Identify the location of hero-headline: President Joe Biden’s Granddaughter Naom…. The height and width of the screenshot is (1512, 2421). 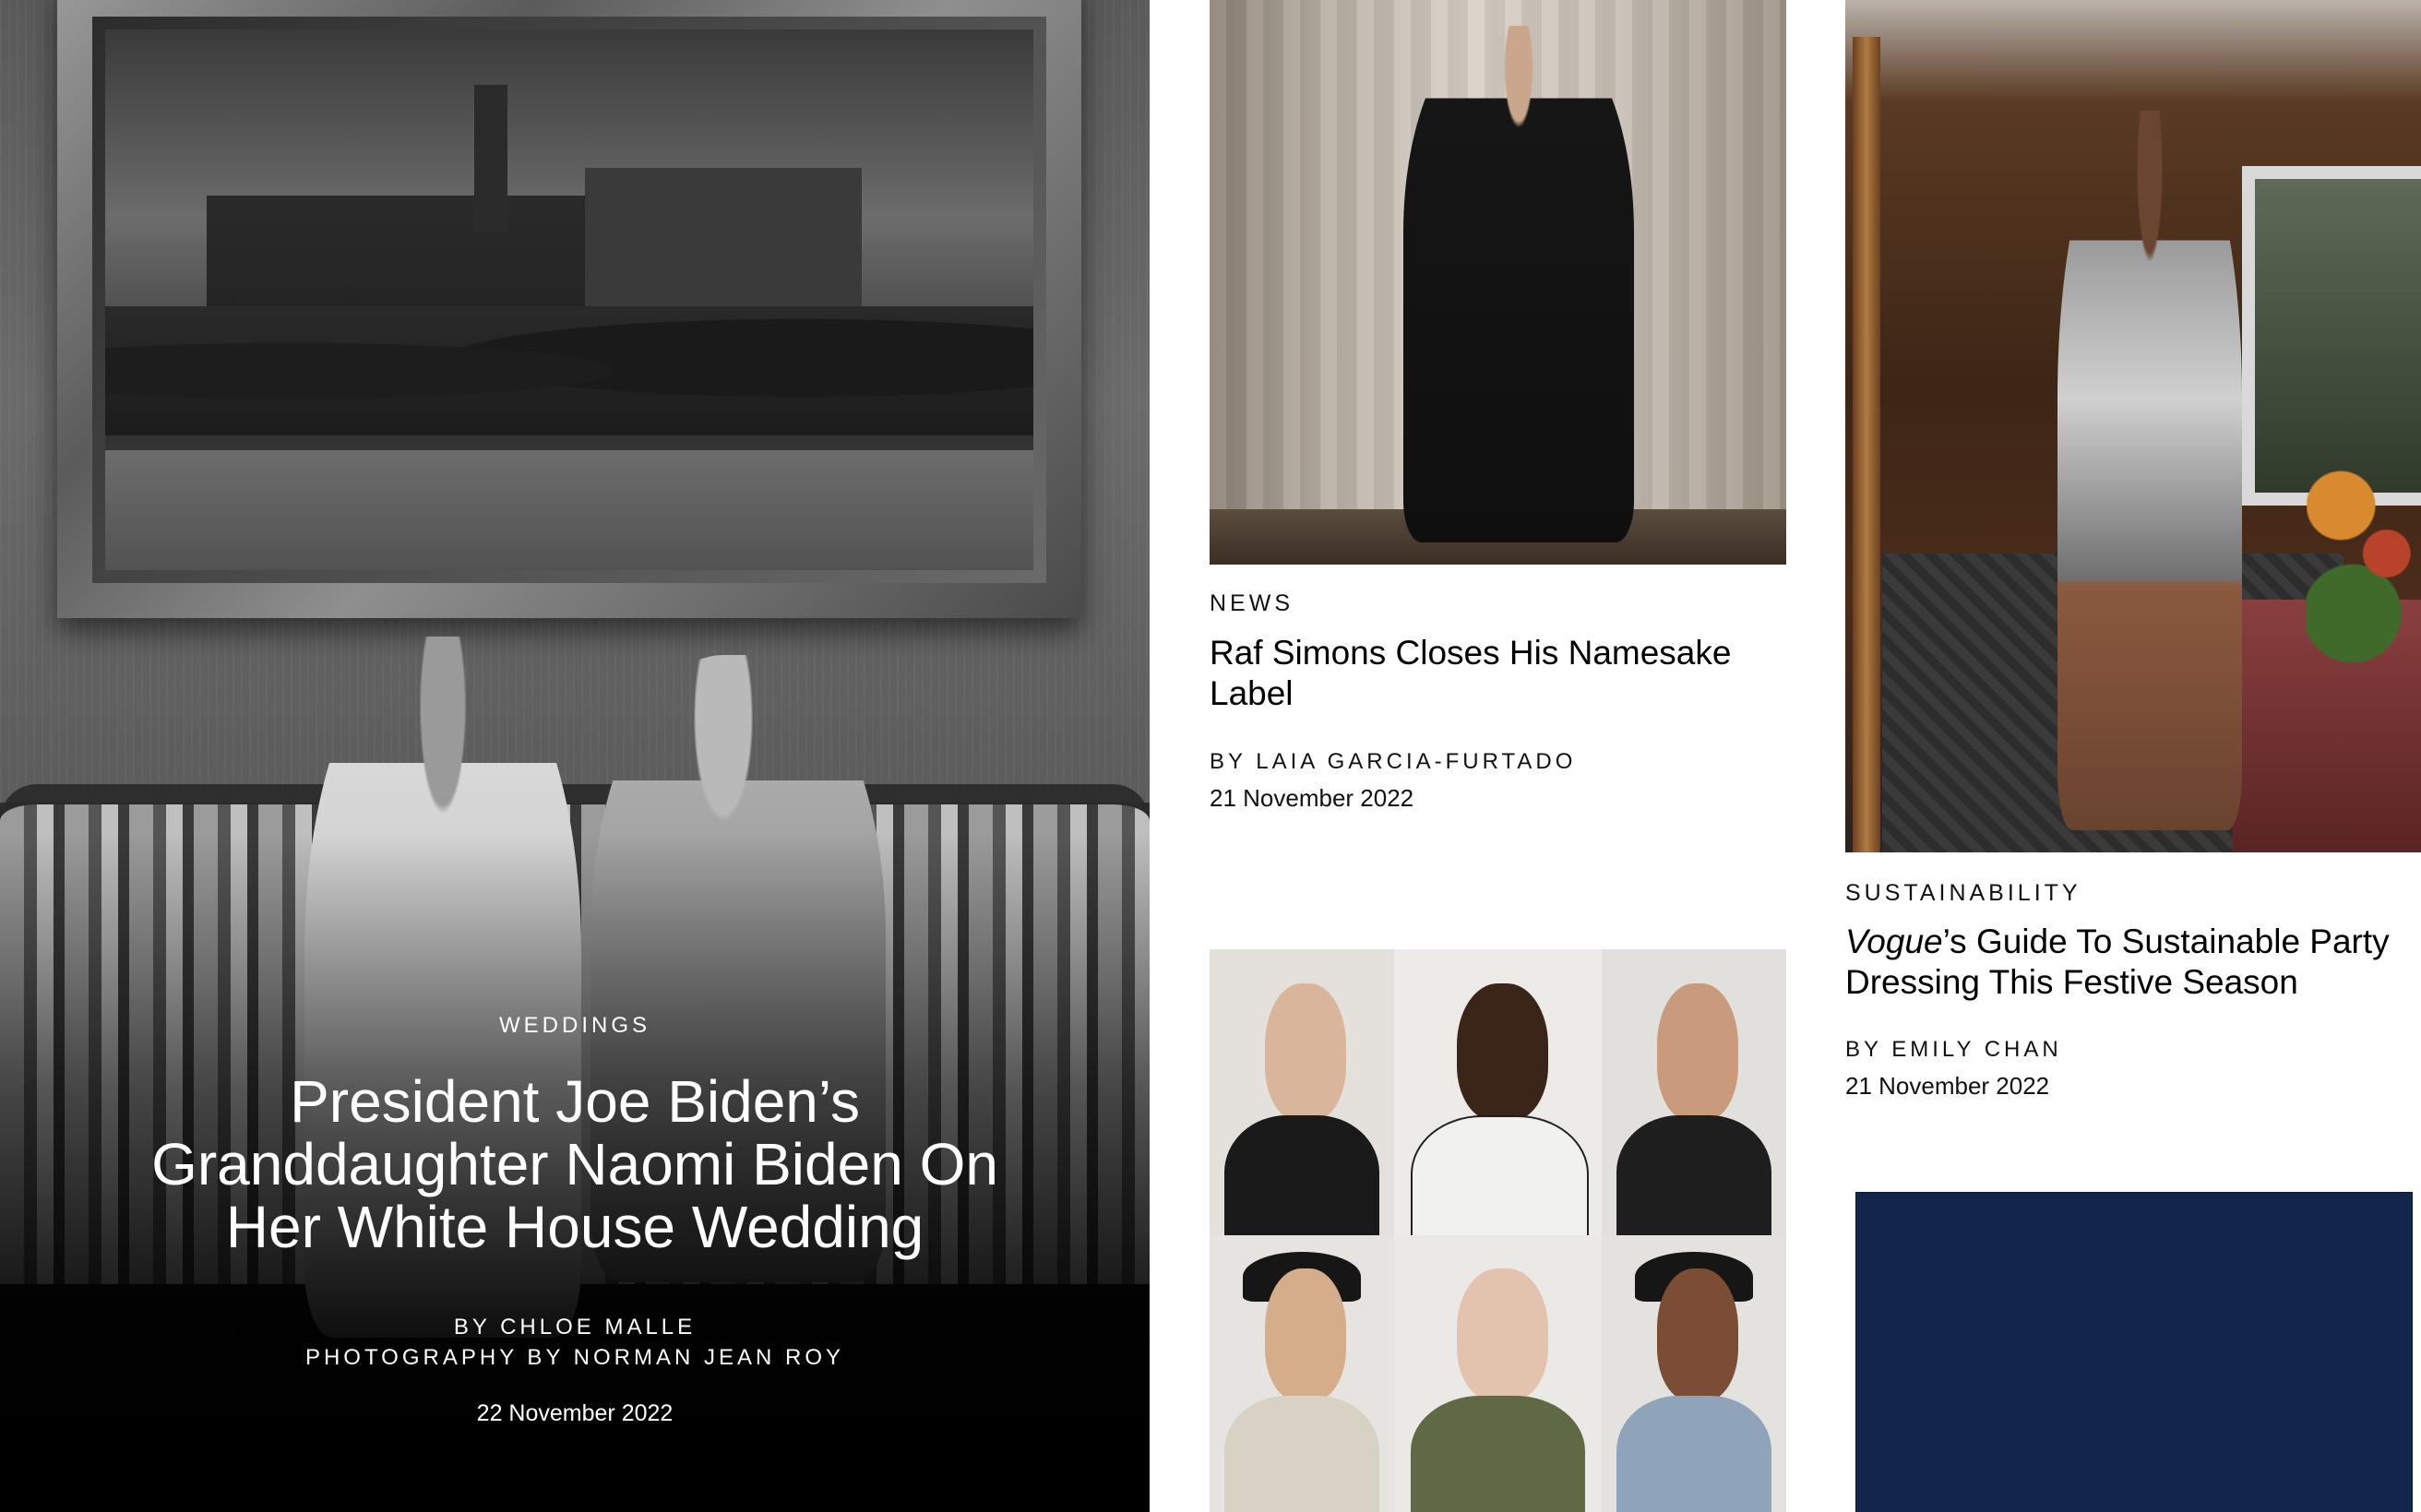
(574, 1164).